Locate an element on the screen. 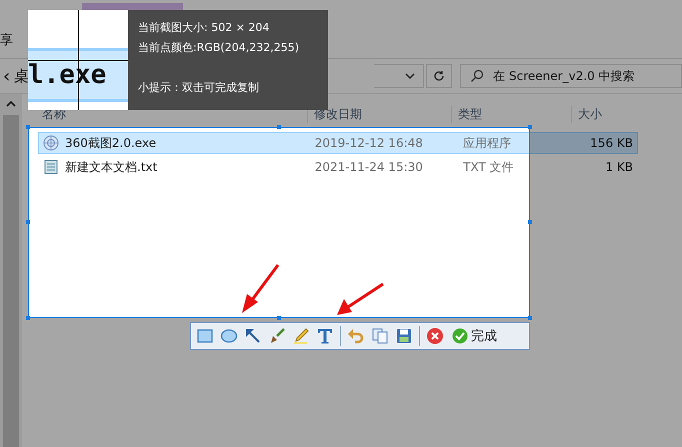  chevron-down-icon is located at coordinates (410, 76).